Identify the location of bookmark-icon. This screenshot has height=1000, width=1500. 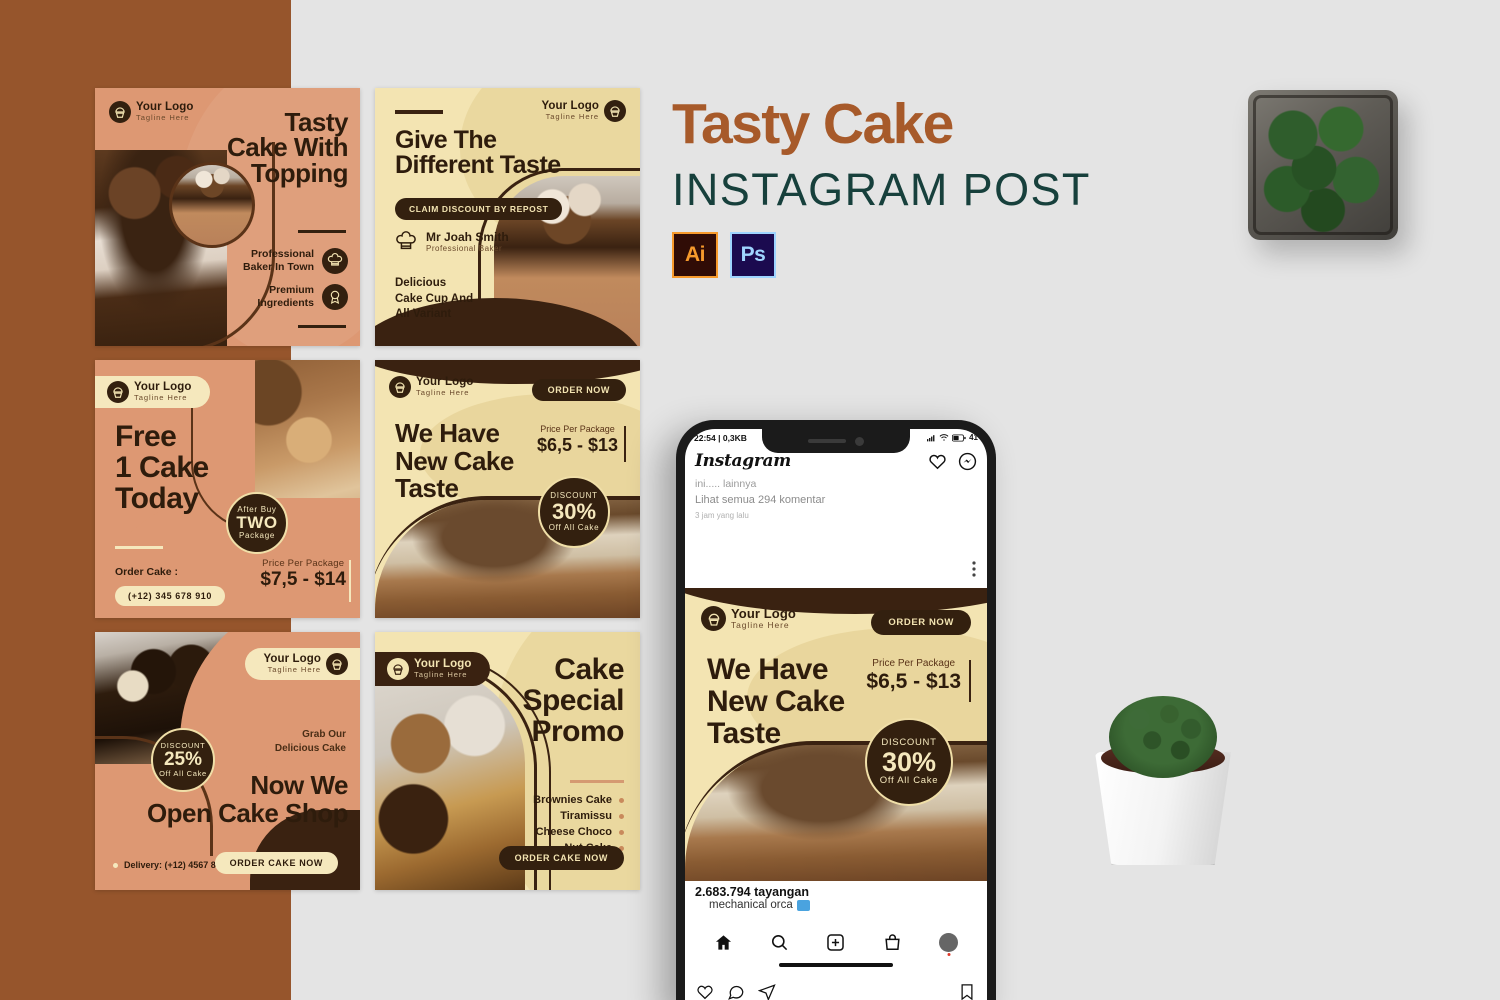
(967, 991).